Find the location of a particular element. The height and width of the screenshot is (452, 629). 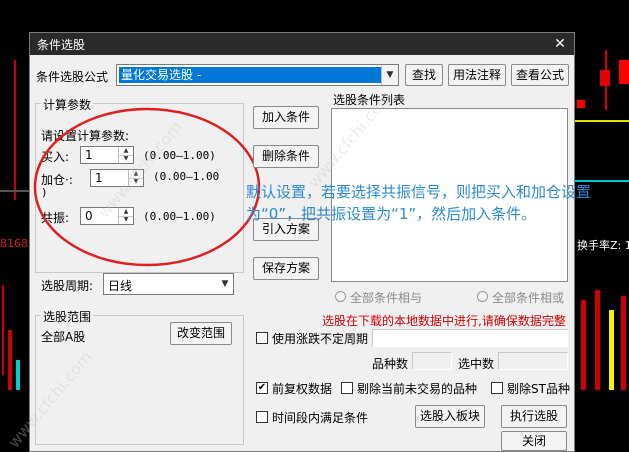

exclude-st-label: 剔除ST品种 is located at coordinates (538, 389).